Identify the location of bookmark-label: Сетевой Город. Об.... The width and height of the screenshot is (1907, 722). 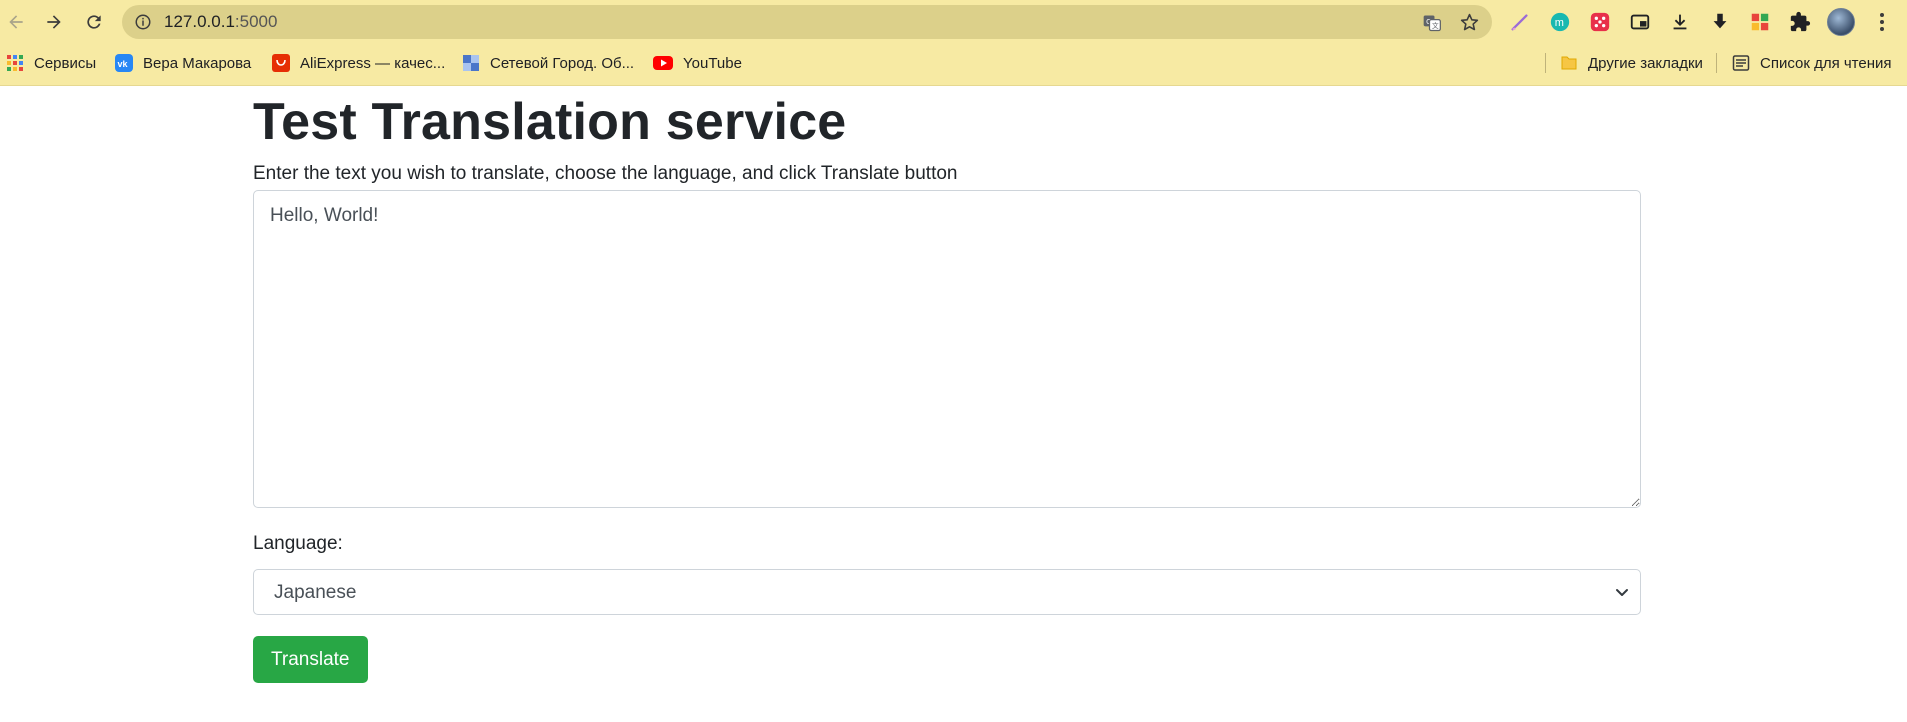
(562, 63).